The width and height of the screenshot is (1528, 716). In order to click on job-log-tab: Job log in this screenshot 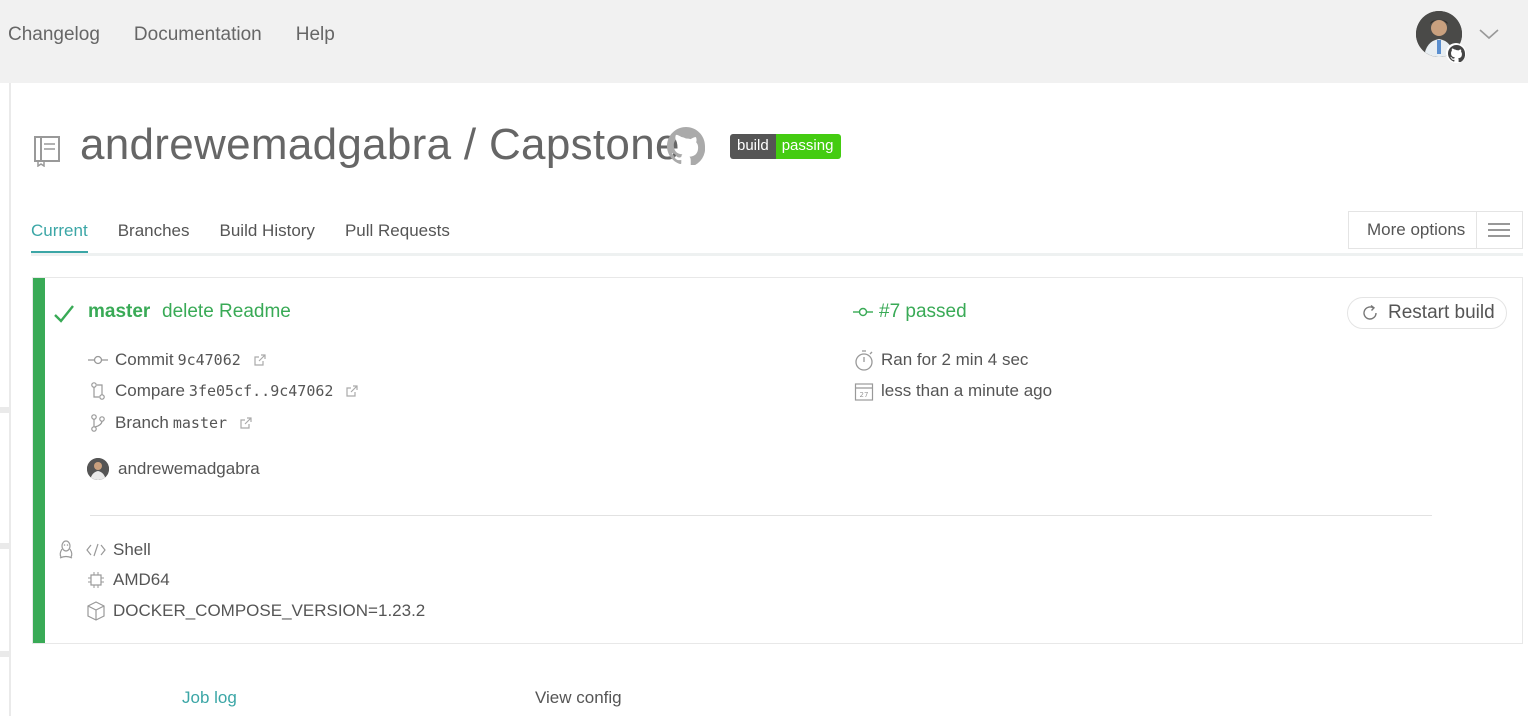, I will do `click(209, 698)`.